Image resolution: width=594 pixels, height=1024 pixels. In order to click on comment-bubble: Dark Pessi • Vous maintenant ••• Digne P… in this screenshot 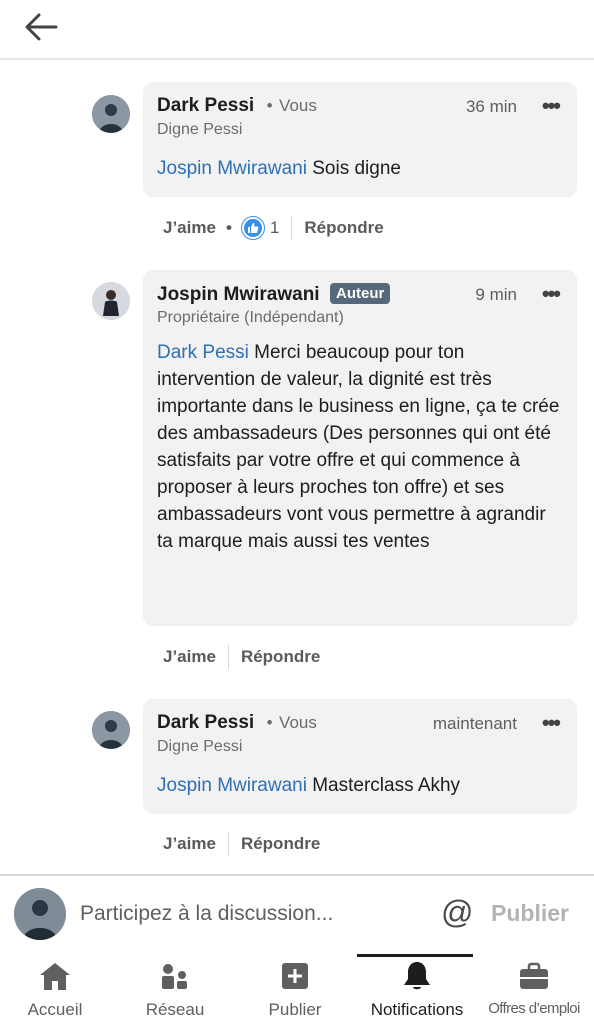, I will do `click(360, 756)`.